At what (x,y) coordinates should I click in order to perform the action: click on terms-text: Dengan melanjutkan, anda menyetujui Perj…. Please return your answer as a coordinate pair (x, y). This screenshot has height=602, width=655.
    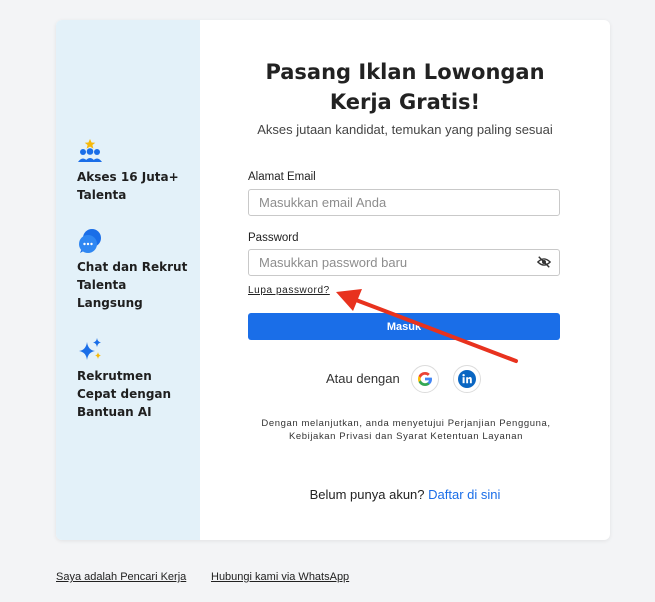
    Looking at the image, I should click on (406, 430).